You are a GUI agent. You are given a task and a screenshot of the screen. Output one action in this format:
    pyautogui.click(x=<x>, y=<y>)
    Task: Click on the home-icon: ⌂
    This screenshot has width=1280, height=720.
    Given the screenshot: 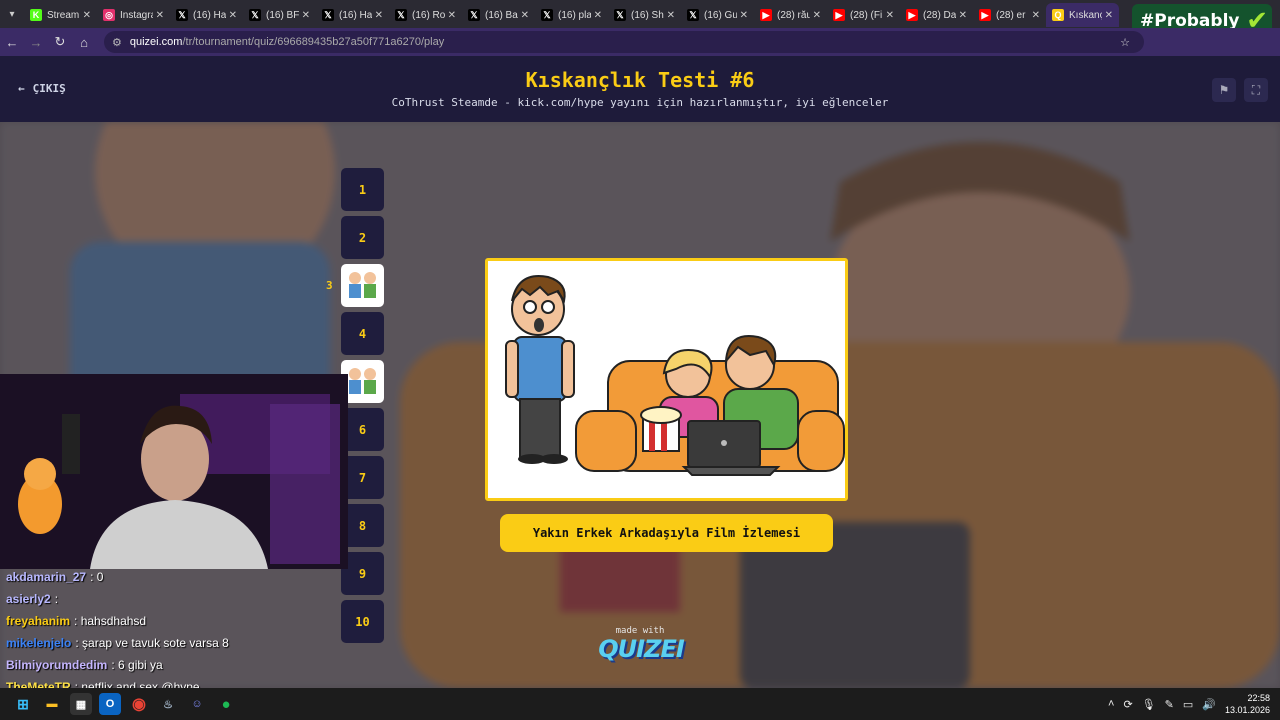 What is the action you would take?
    pyautogui.click(x=84, y=42)
    